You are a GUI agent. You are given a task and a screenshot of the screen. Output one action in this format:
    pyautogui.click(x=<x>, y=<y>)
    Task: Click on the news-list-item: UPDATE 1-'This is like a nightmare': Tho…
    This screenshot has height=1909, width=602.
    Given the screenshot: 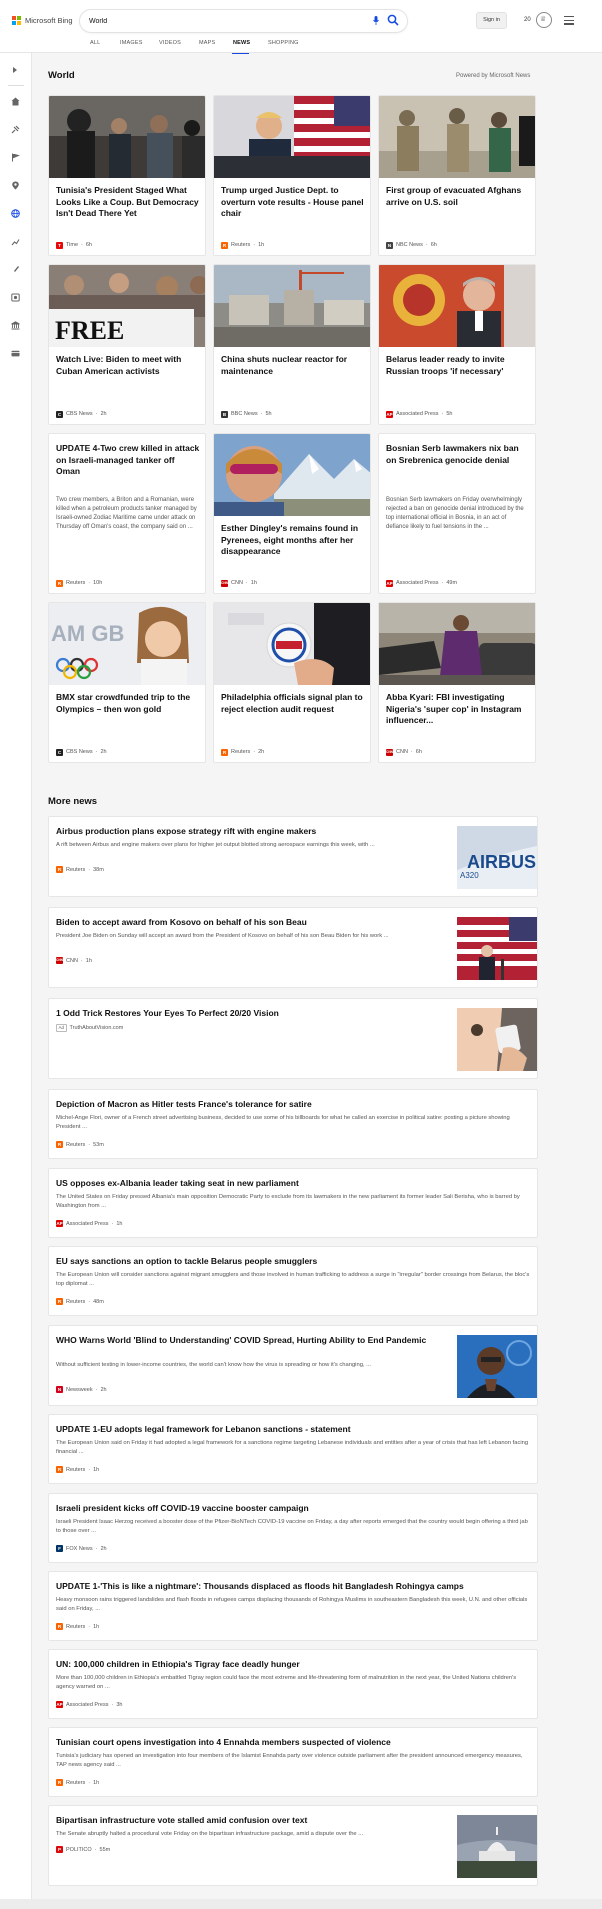 What is the action you would take?
    pyautogui.click(x=293, y=1606)
    